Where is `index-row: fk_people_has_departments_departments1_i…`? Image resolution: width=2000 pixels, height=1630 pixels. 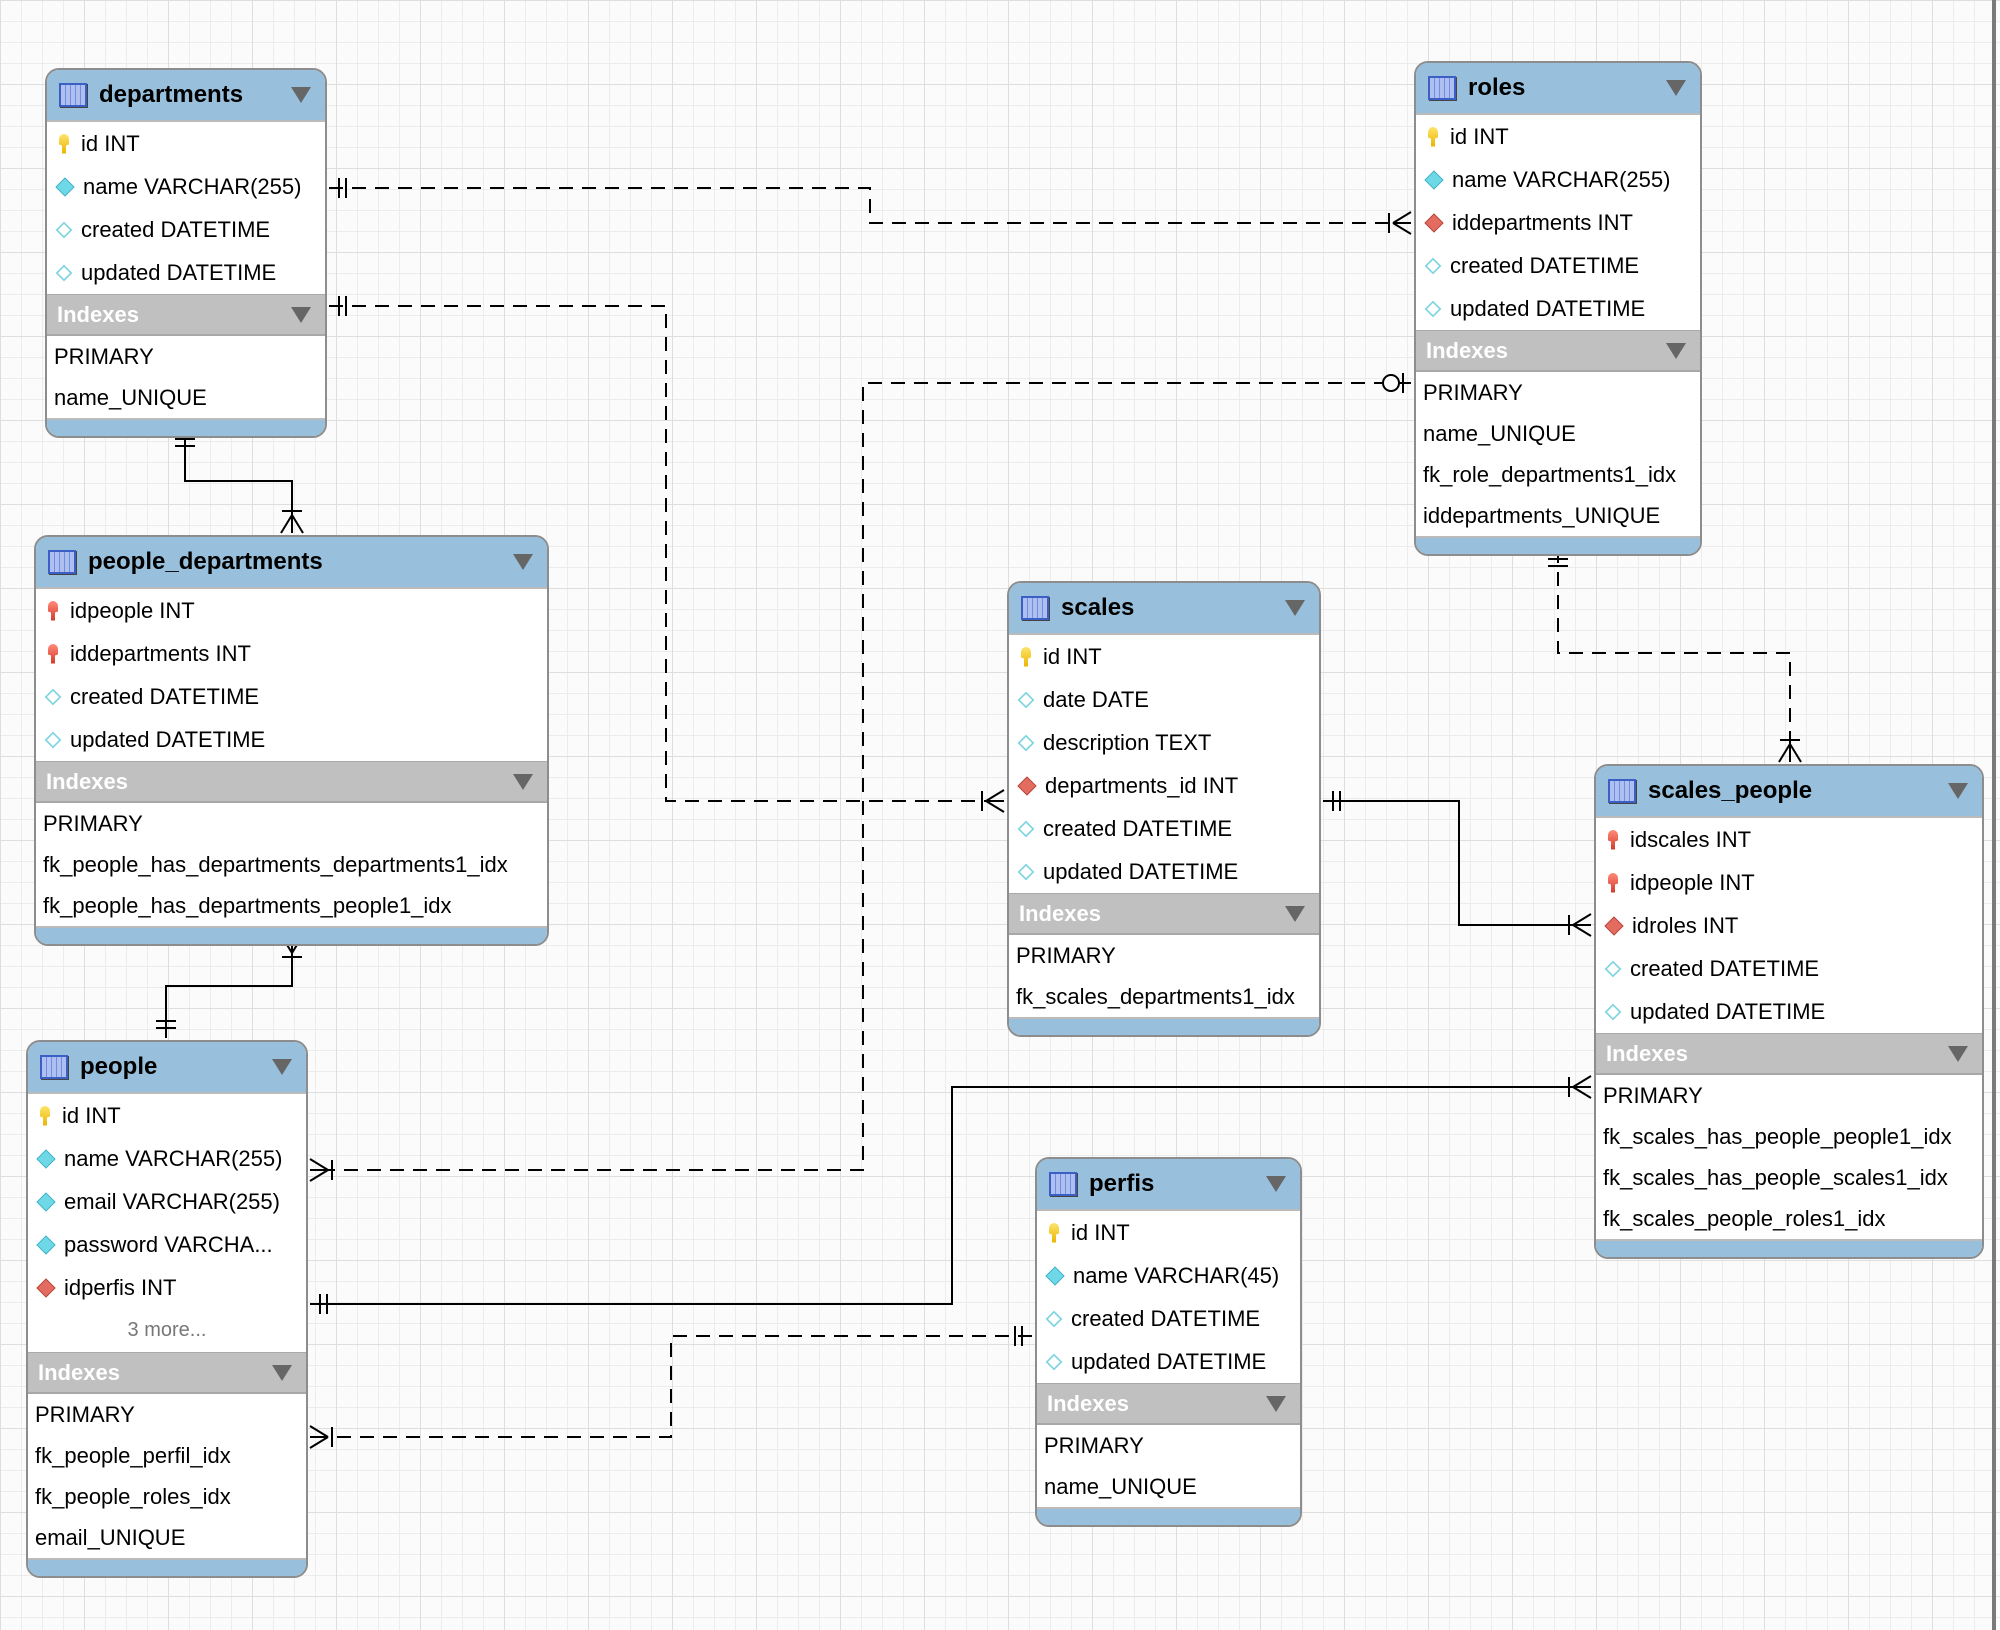 index-row: fk_people_has_departments_departments1_i… is located at coordinates (291, 864).